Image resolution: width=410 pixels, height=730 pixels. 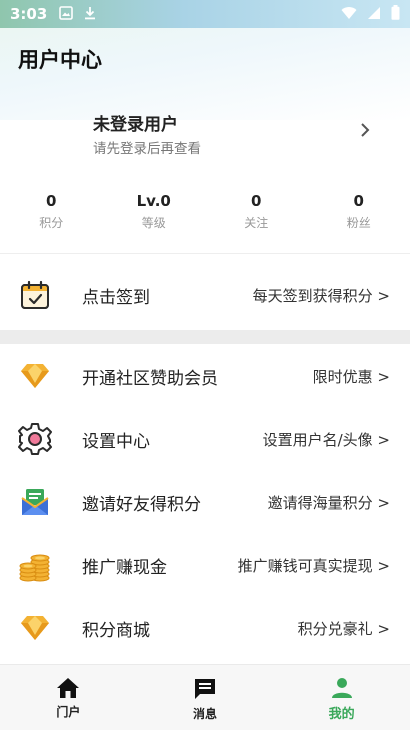 I want to click on profile-name: 未登录用户, so click(x=135, y=125).